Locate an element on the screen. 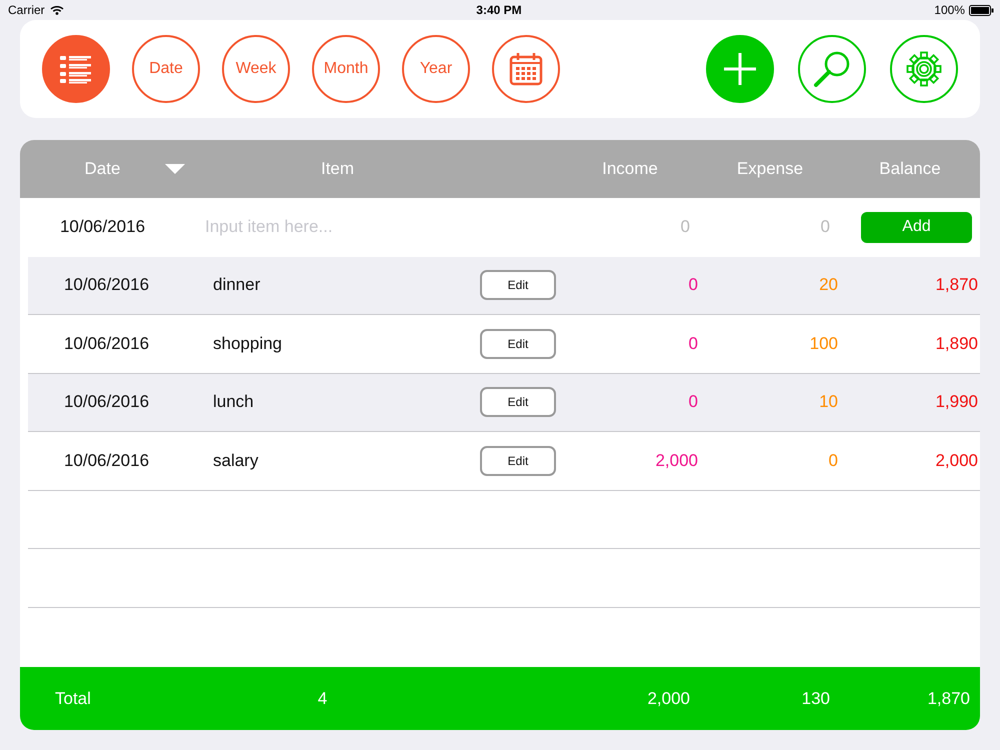 The width and height of the screenshot is (1000, 750). item-cell-text: dinner is located at coordinates (237, 285).